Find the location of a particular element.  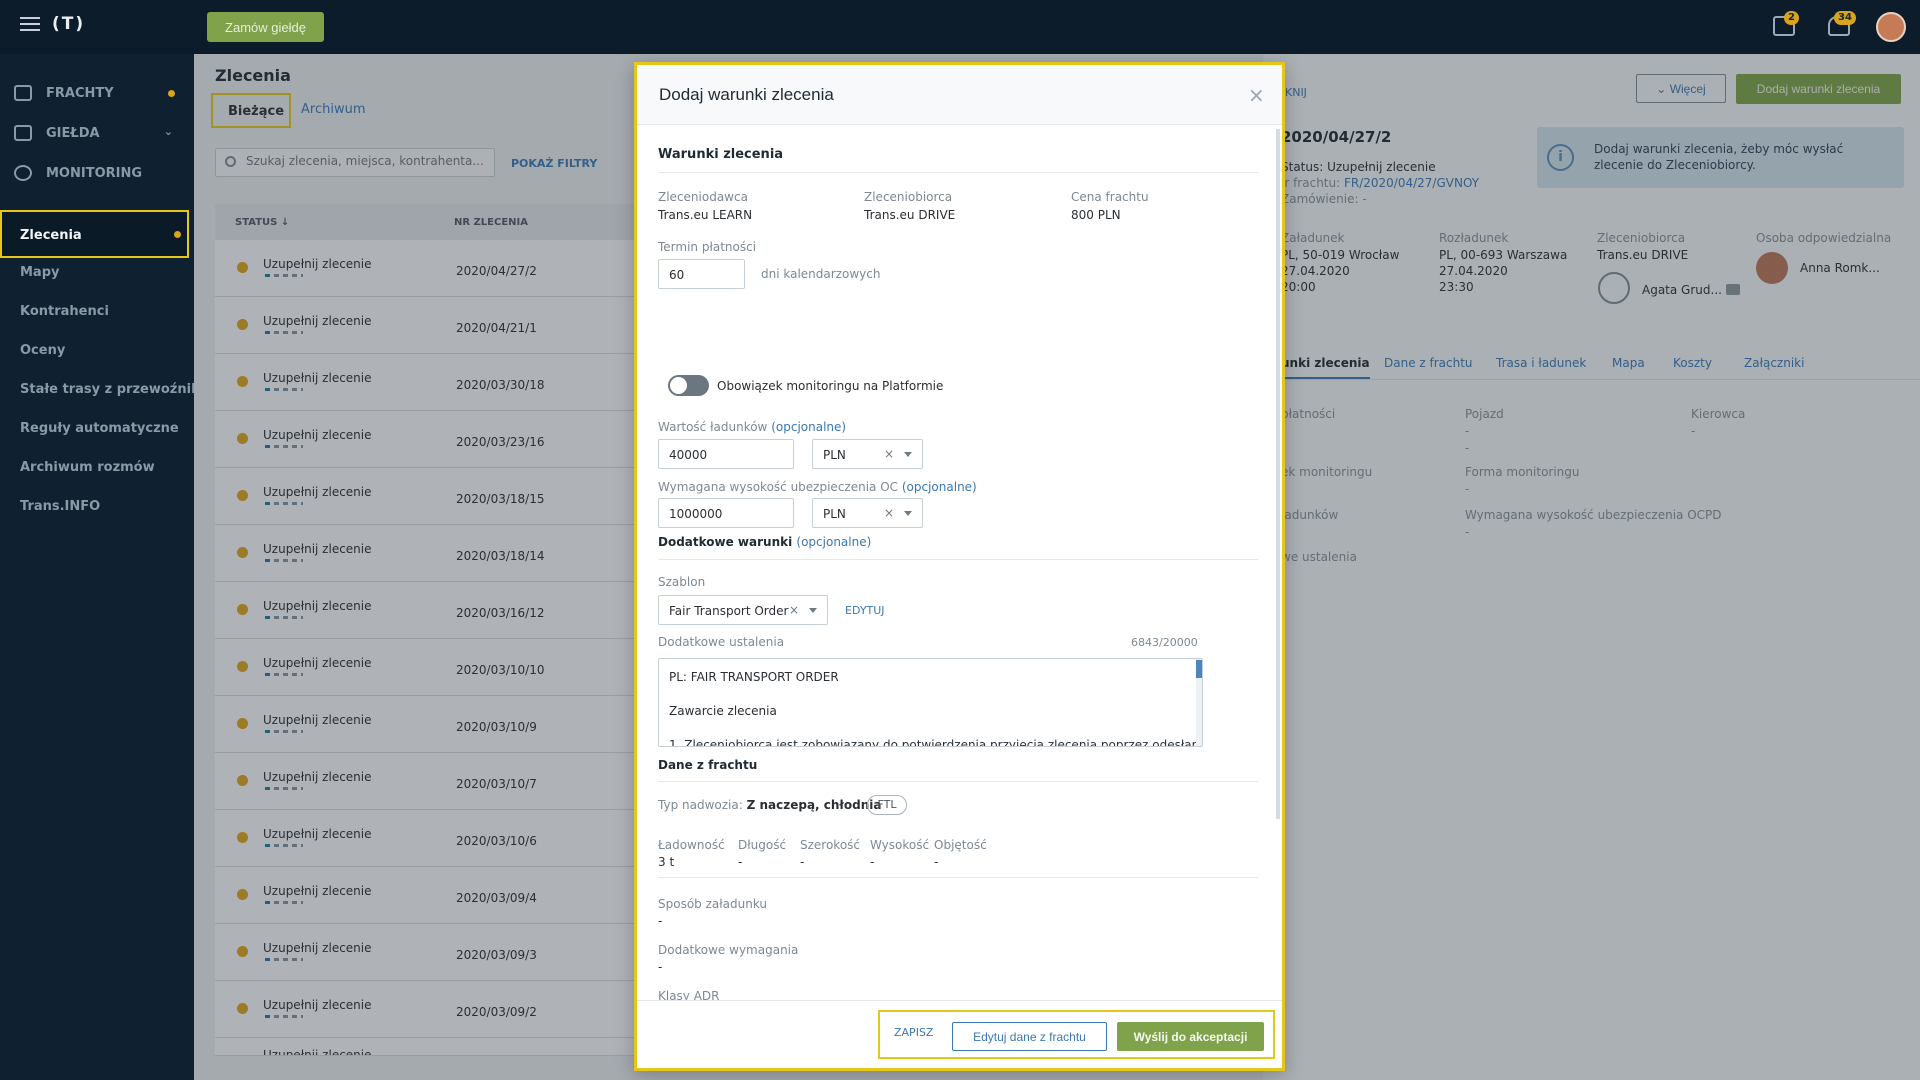

wartosc-label-text: Wartość ładunków is located at coordinates (713, 427).